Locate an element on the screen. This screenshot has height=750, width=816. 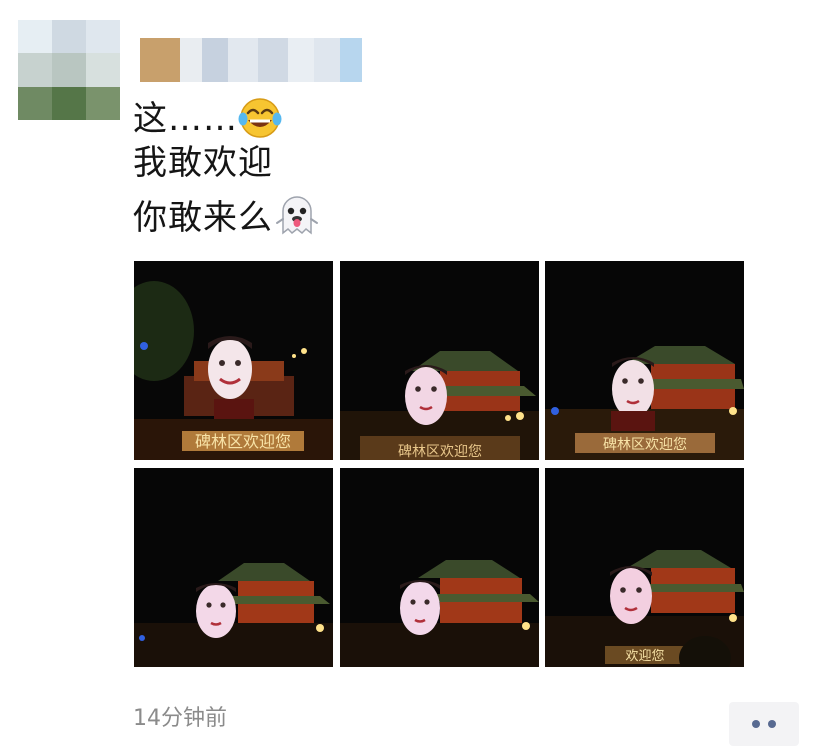
post-text: 你敢来么 is located at coordinates (203, 218).